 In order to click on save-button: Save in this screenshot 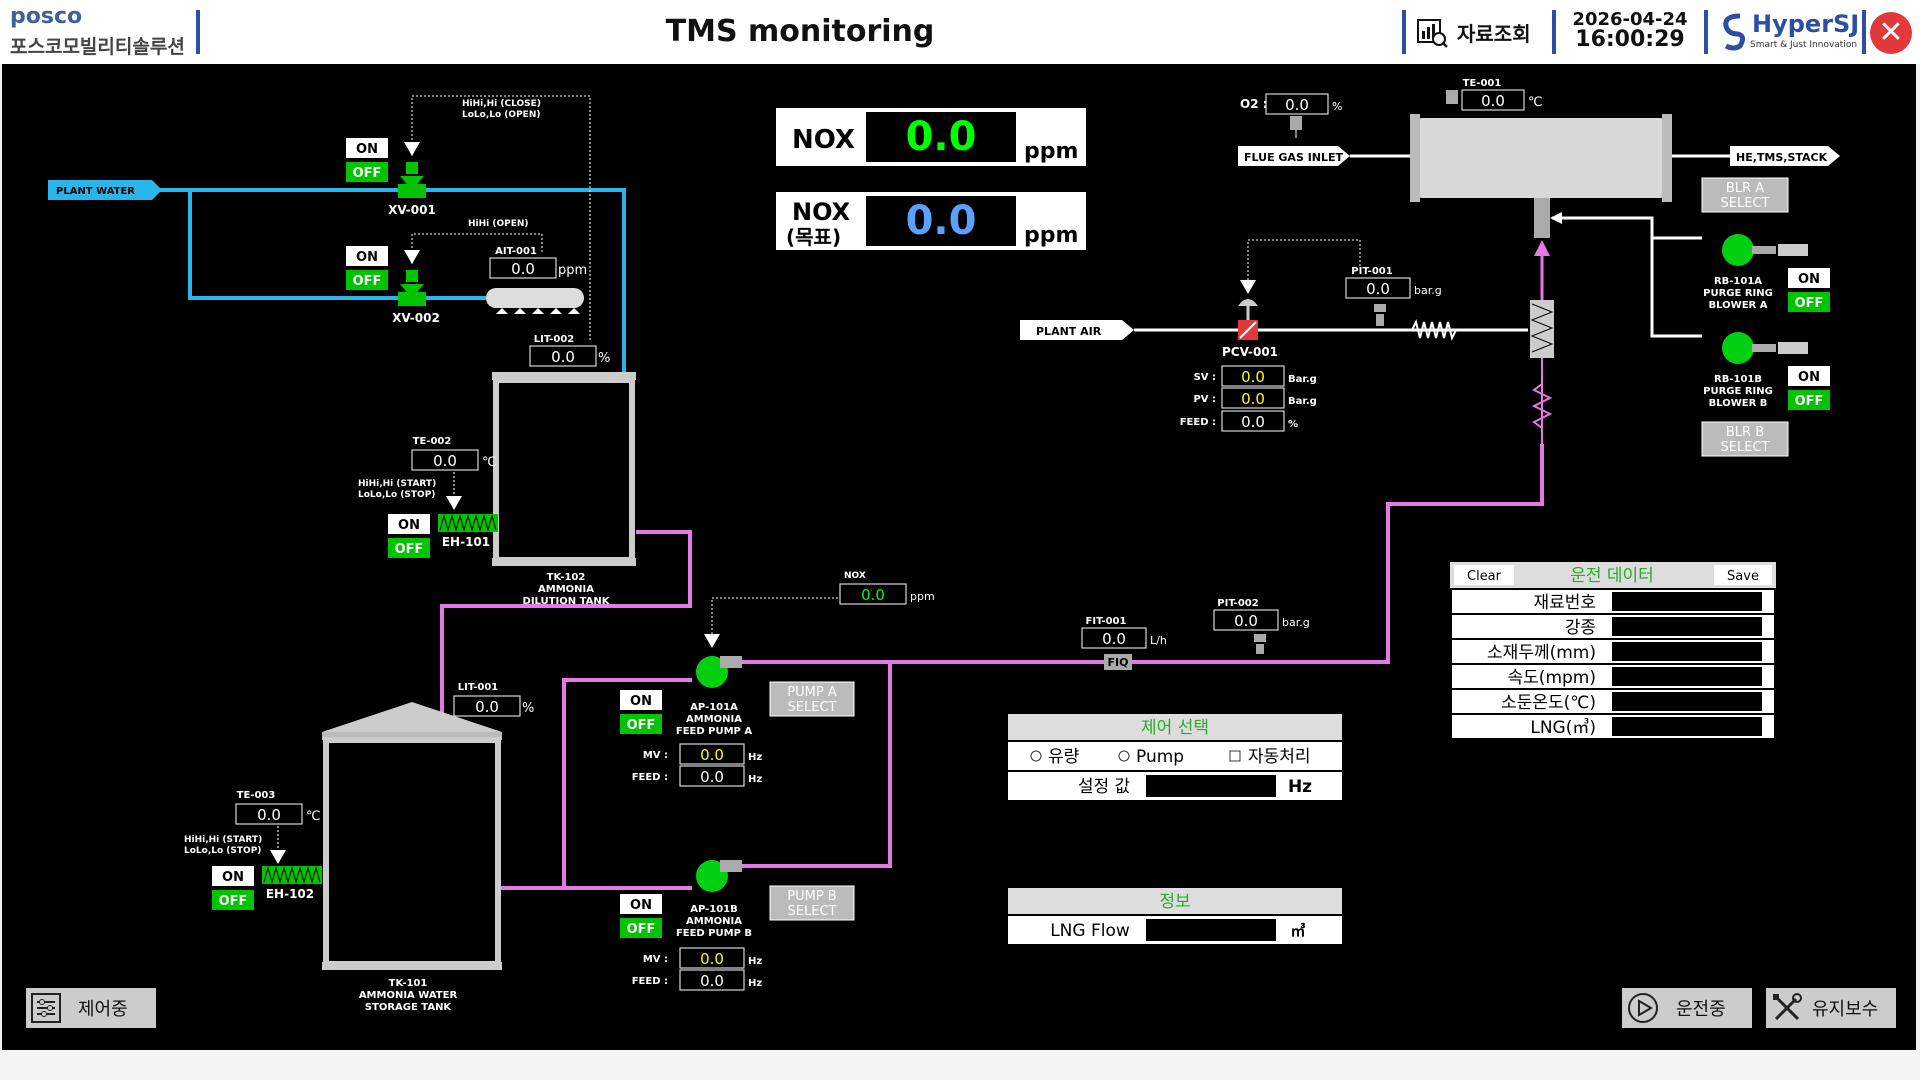, I will do `click(1743, 575)`.